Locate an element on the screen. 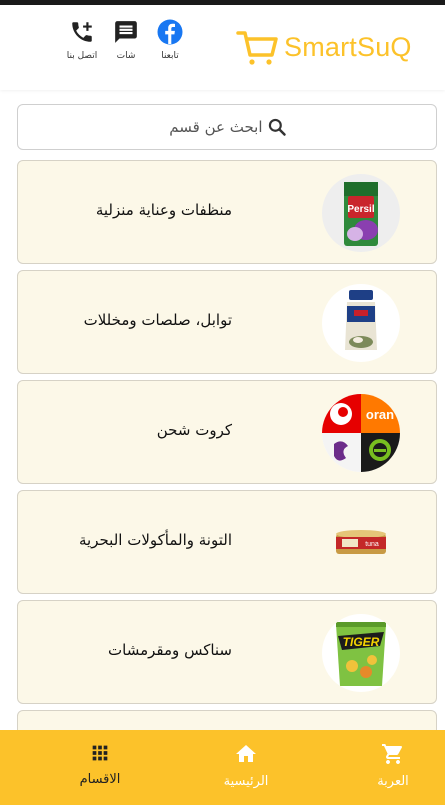  category-card-tuna: tuna التونة والمأكولات البحرية is located at coordinates (227, 542).